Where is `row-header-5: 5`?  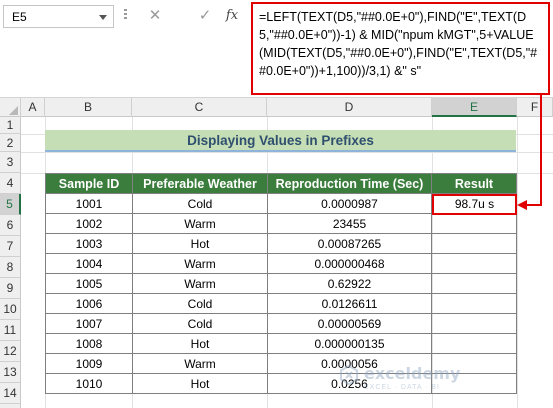 row-header-5: 5 is located at coordinates (10, 204).